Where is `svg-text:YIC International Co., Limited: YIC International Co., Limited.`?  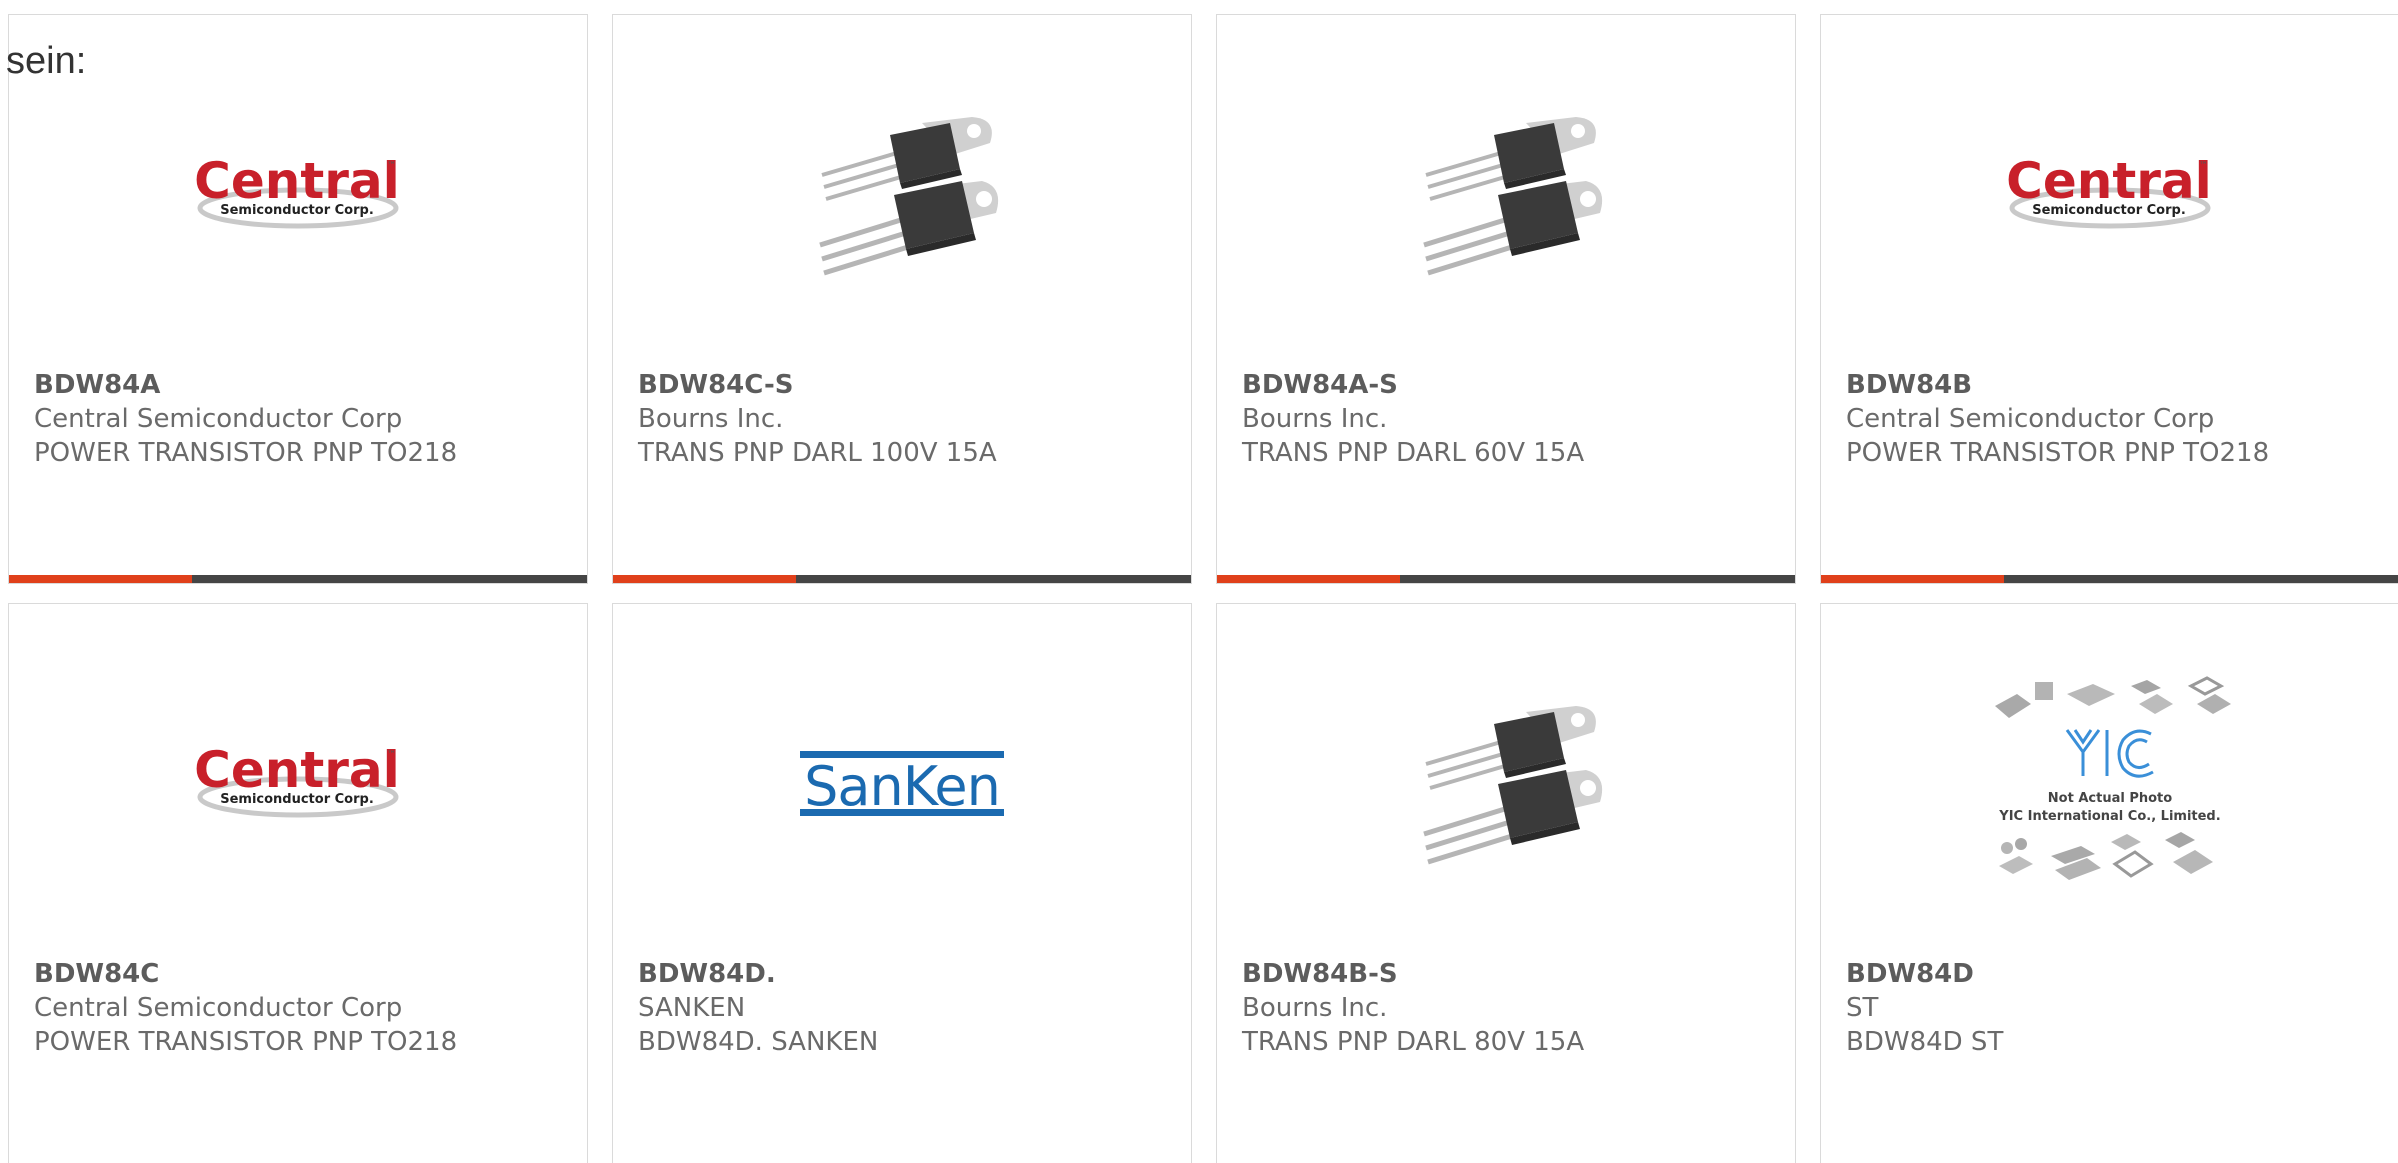 svg-text:YIC International Co., Limited: YIC International Co., Limited. is located at coordinates (2109, 816).